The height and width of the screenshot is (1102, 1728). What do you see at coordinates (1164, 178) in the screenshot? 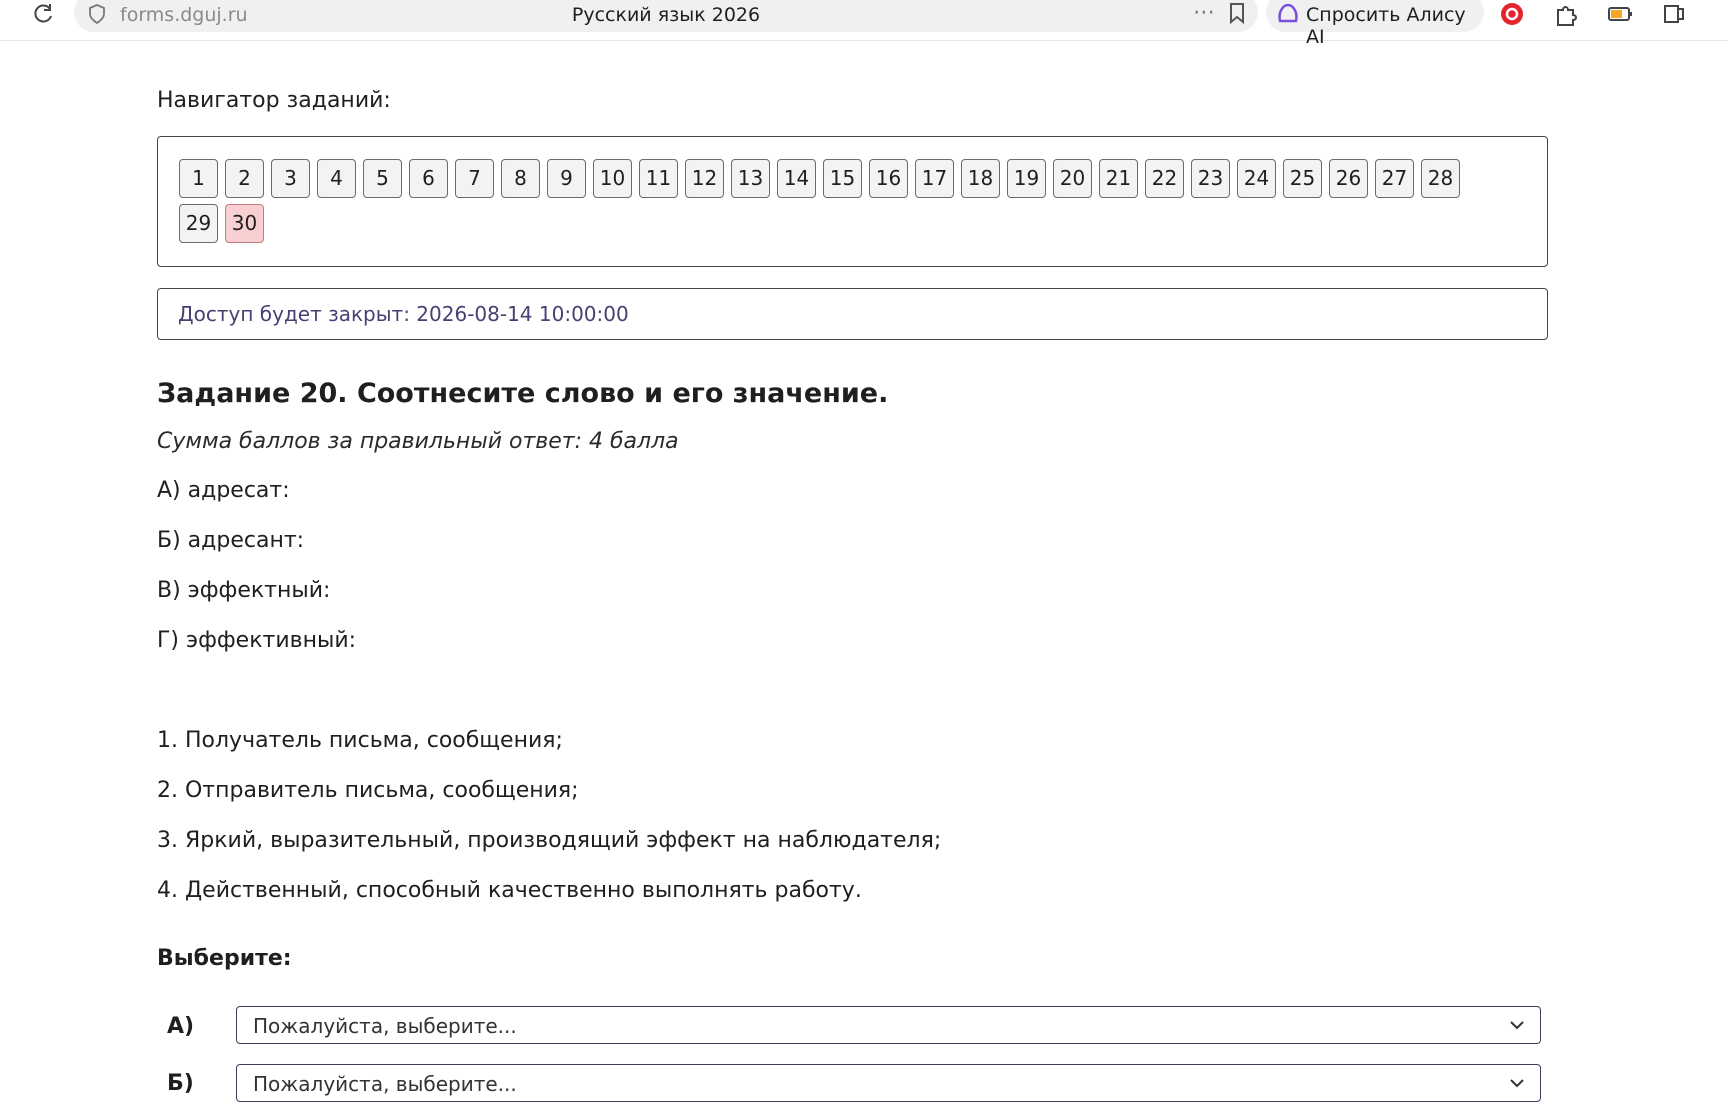
I see `question-button-22: 22` at bounding box center [1164, 178].